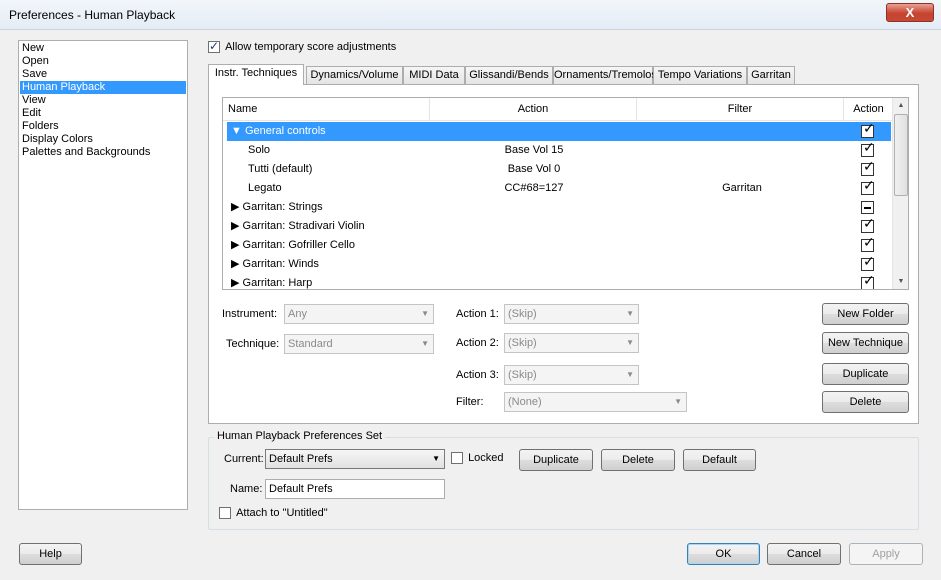  What do you see at coordinates (723, 554) in the screenshot?
I see `ok-button: OK` at bounding box center [723, 554].